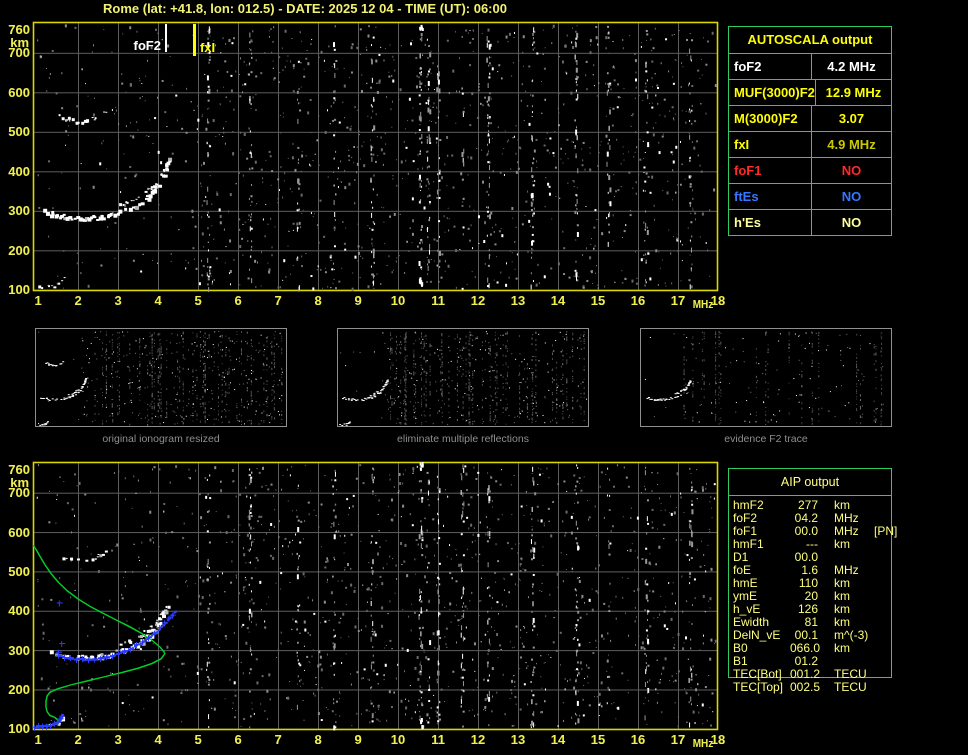 This screenshot has height=755, width=968. What do you see at coordinates (810, 39) in the screenshot?
I see `autoscala-table-header: AUTOSCALA output` at bounding box center [810, 39].